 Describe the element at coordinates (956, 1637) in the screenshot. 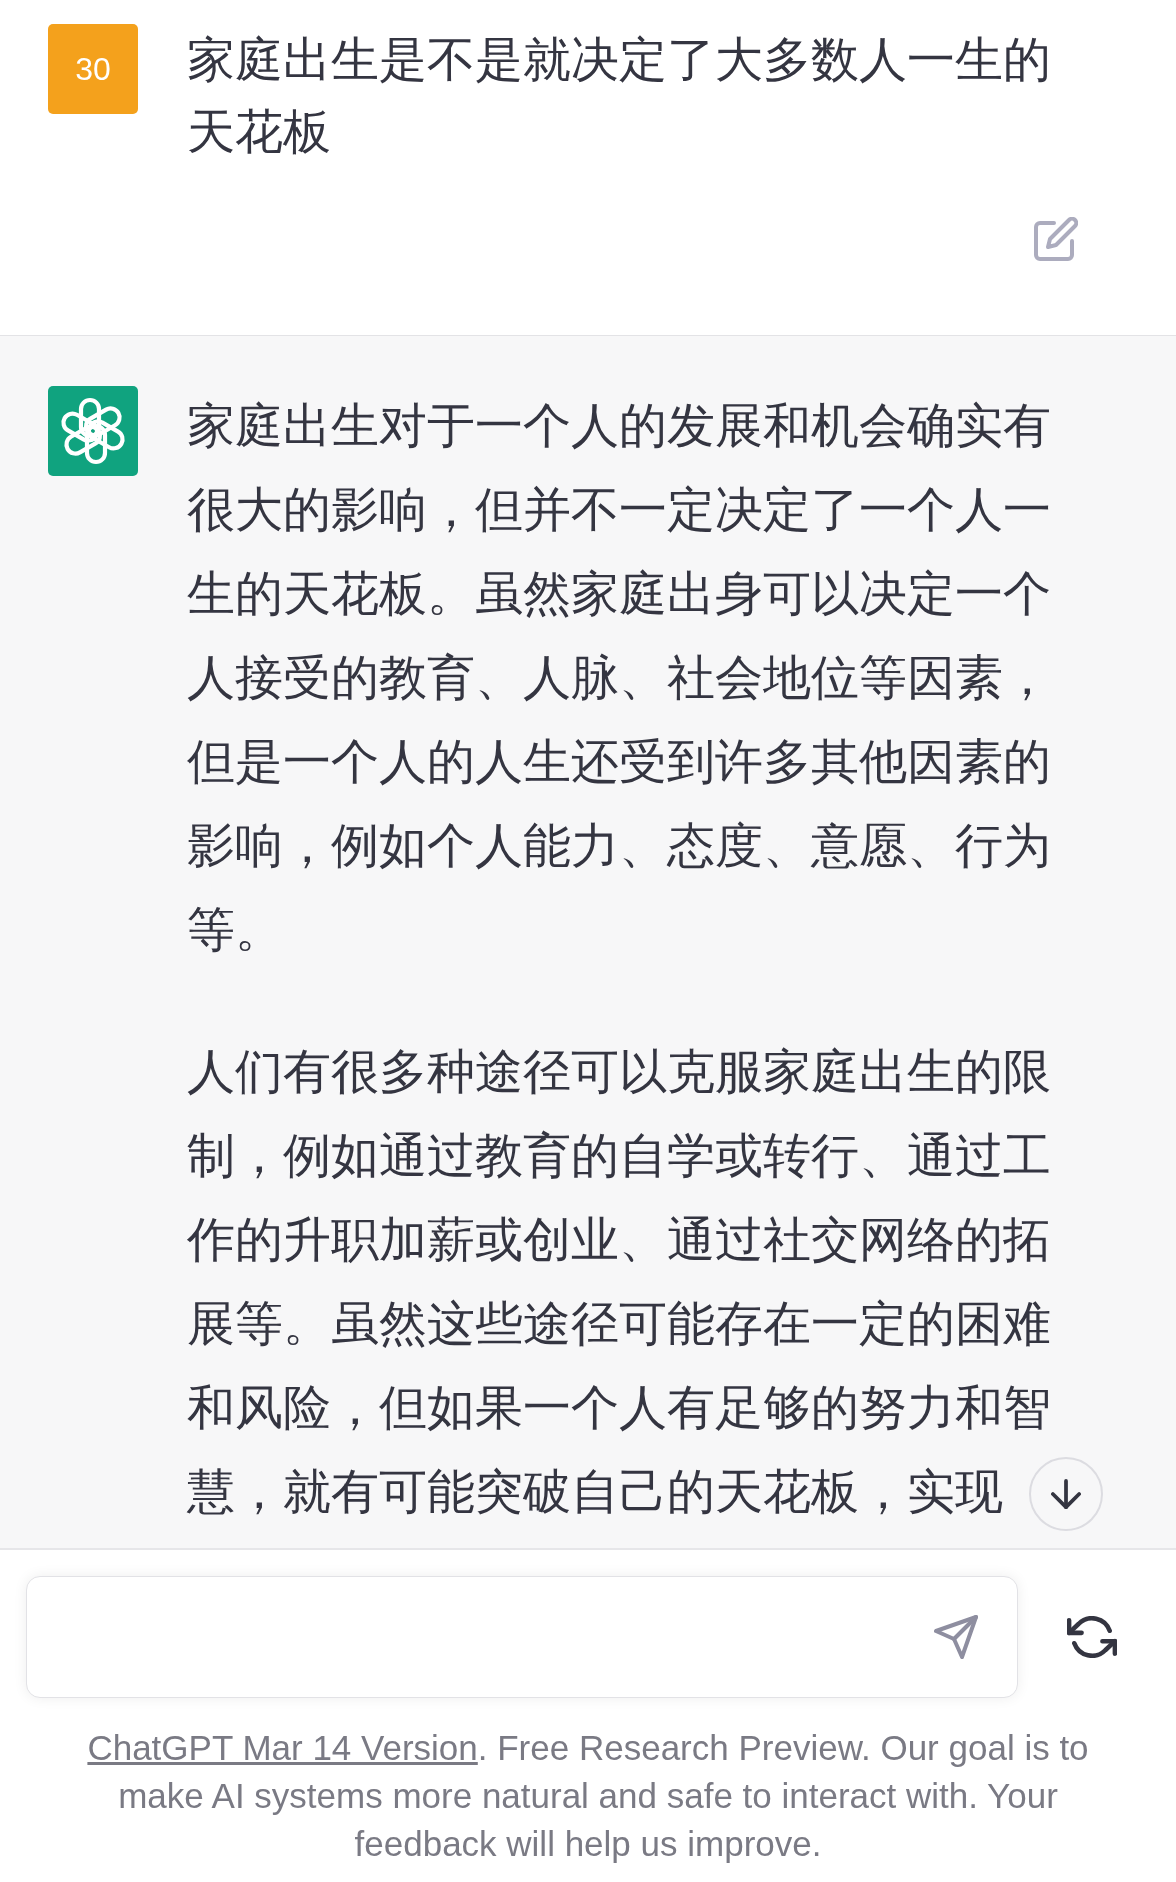

I see `send-icon` at that location.